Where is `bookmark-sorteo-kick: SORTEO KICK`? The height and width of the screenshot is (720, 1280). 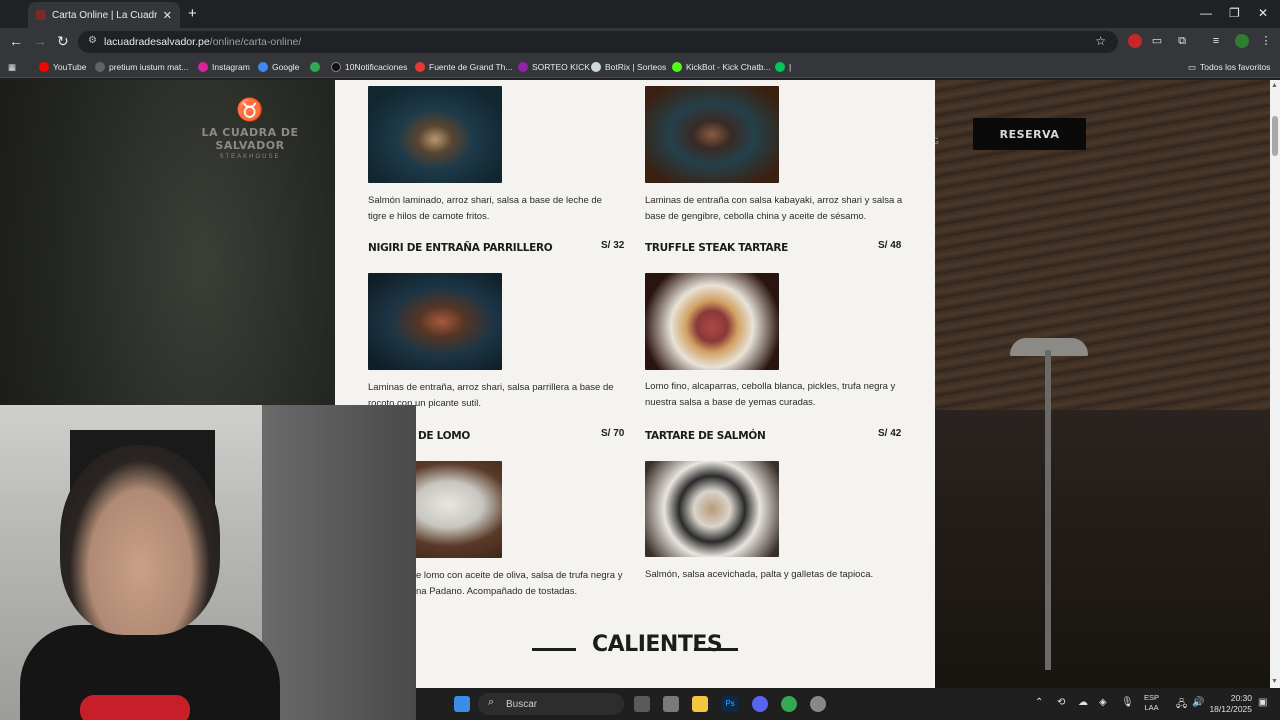 bookmark-sorteo-kick: SORTEO KICK is located at coordinates (554, 67).